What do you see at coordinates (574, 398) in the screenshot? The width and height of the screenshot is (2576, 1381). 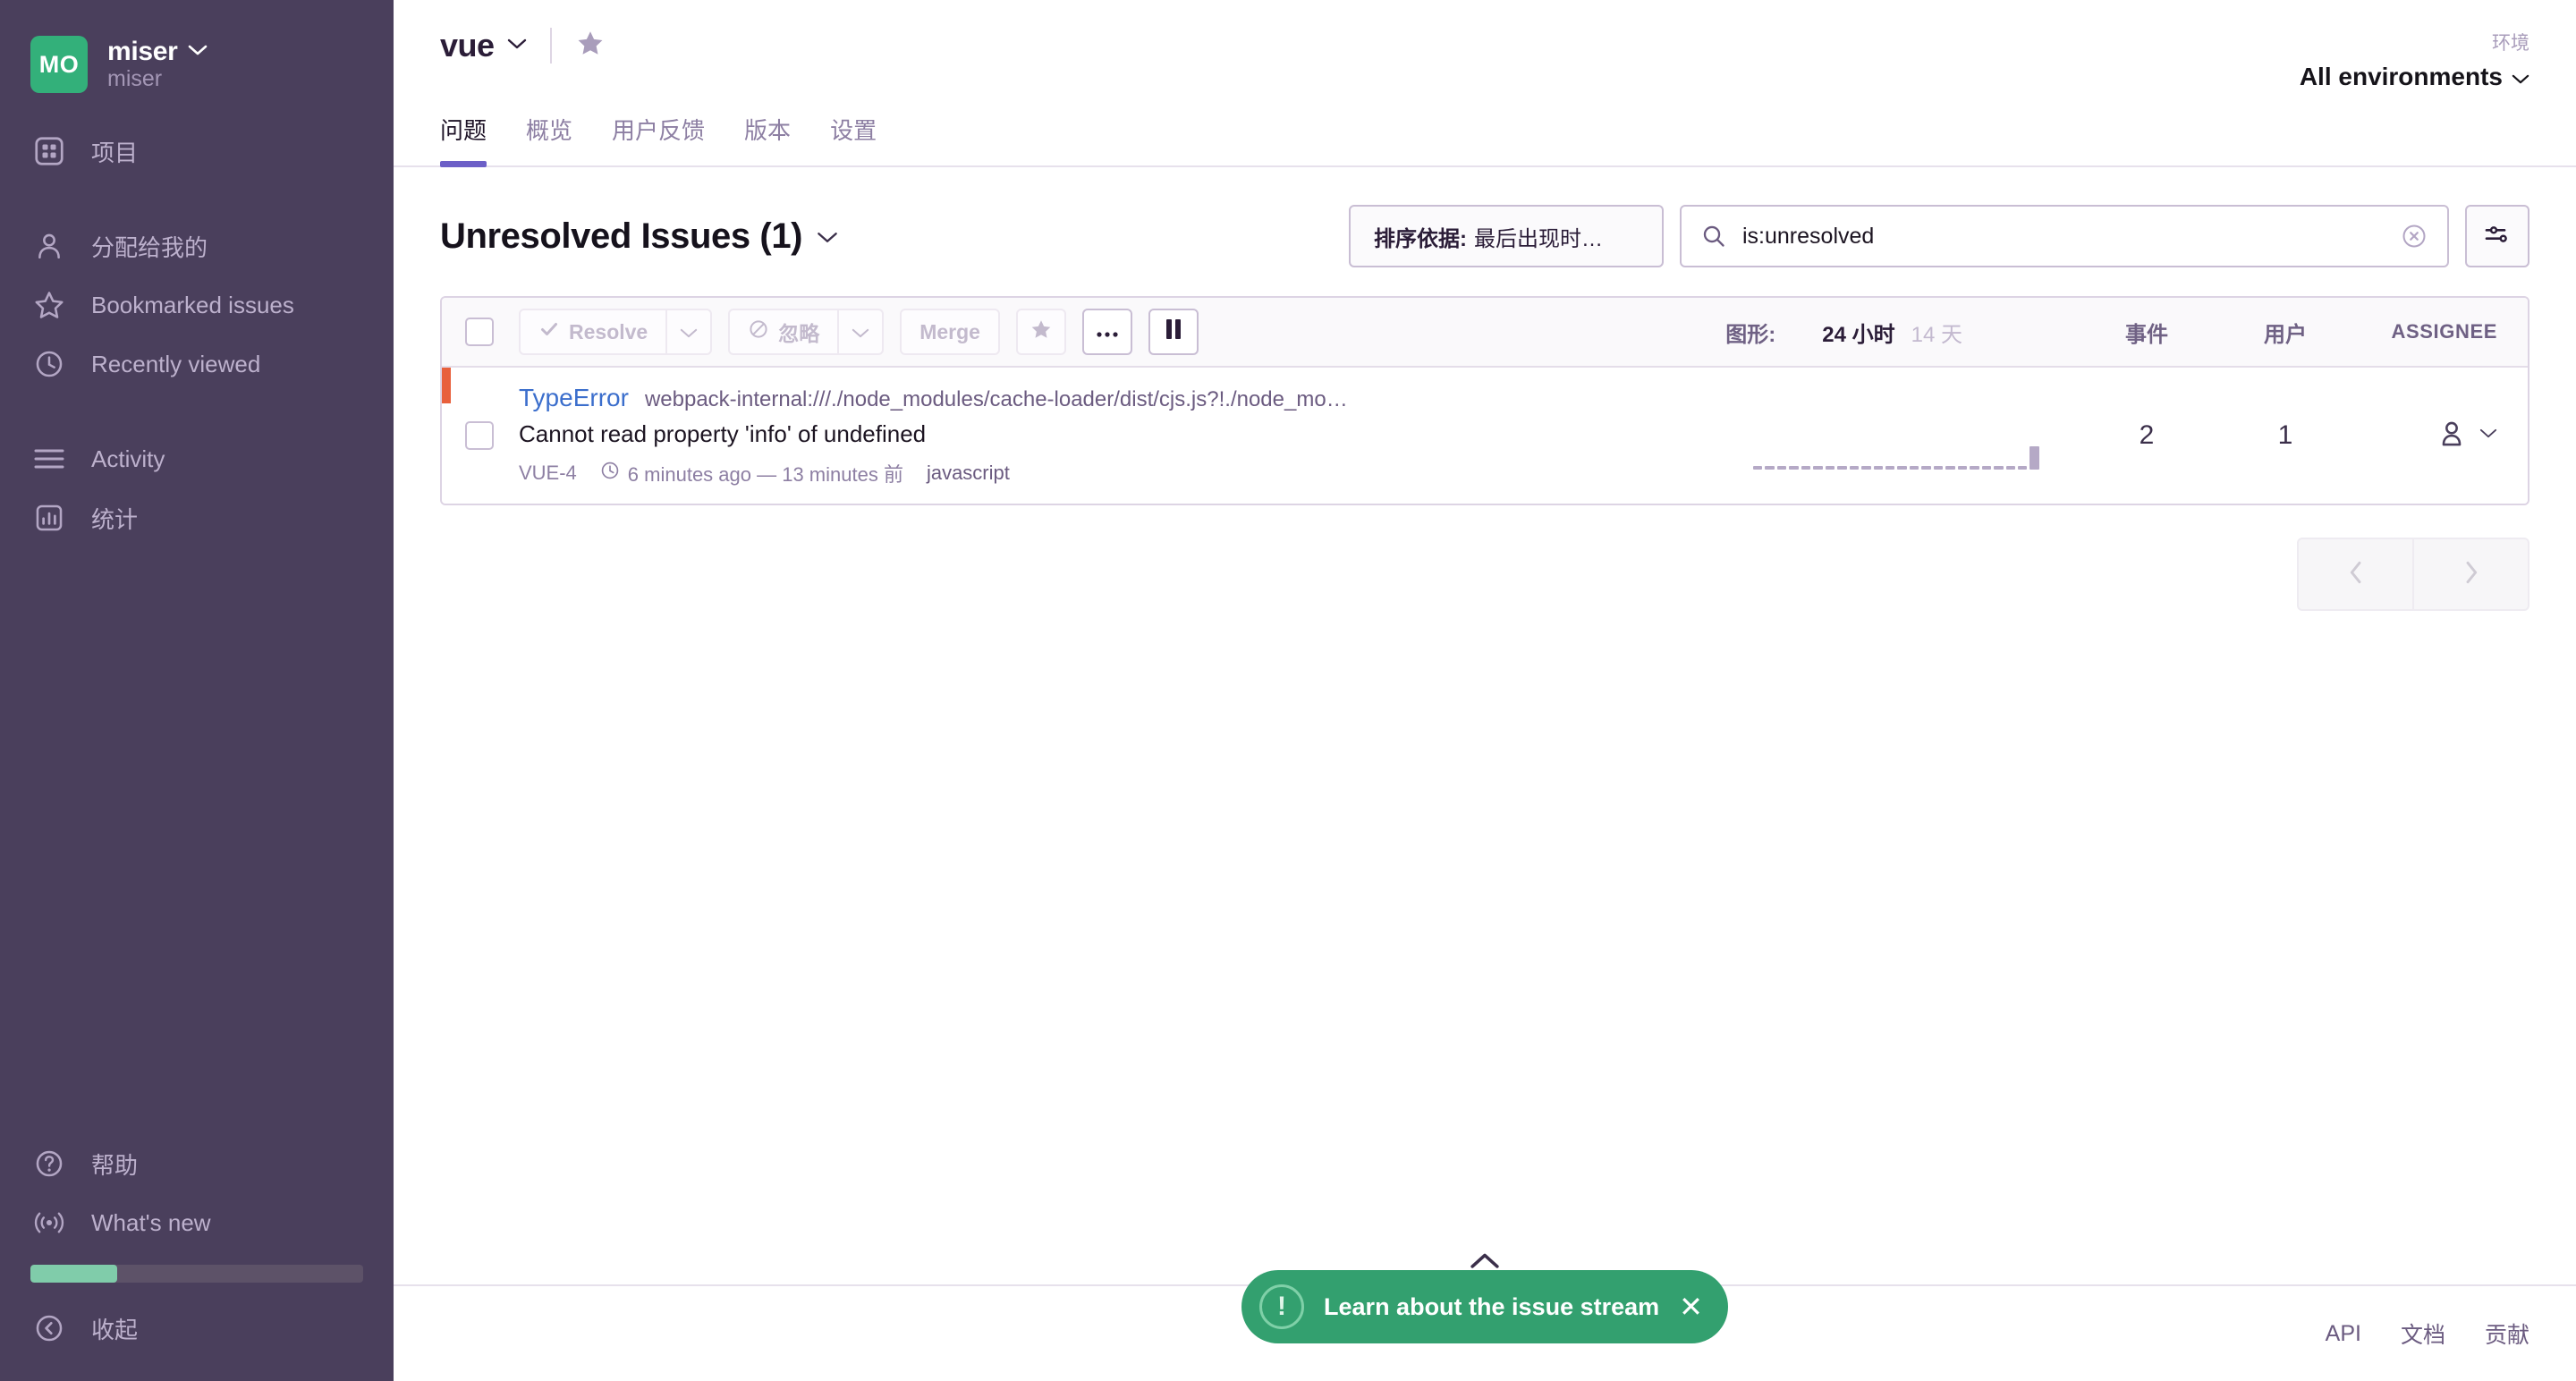 I see `issue-type-link: TypeError` at bounding box center [574, 398].